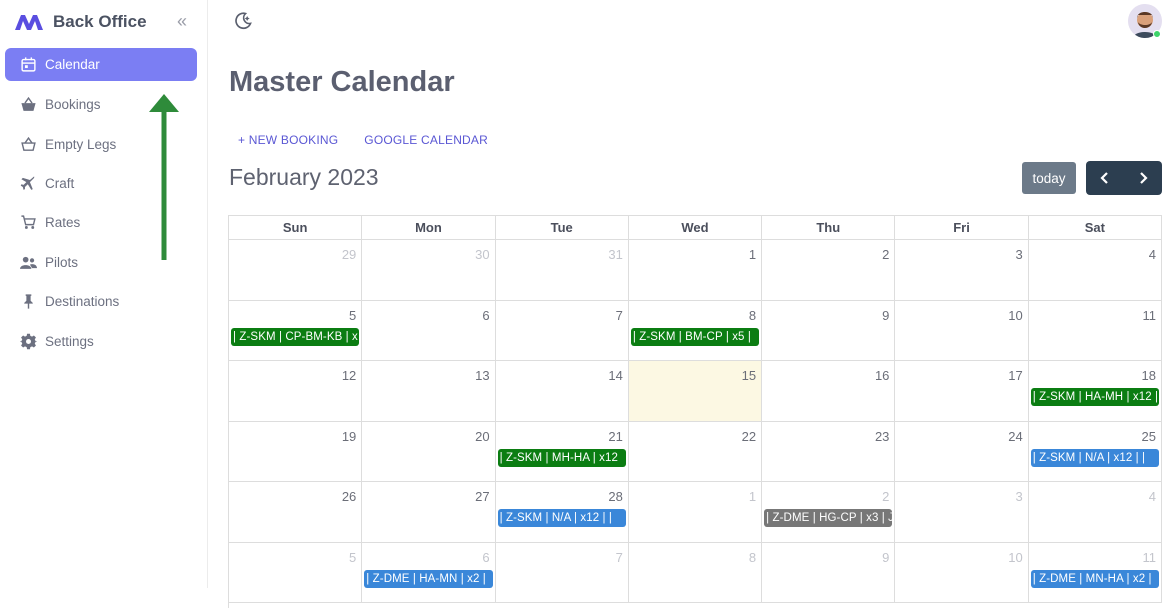 The height and width of the screenshot is (608, 1176). What do you see at coordinates (1157, 34) in the screenshot?
I see `online-status-dot` at bounding box center [1157, 34].